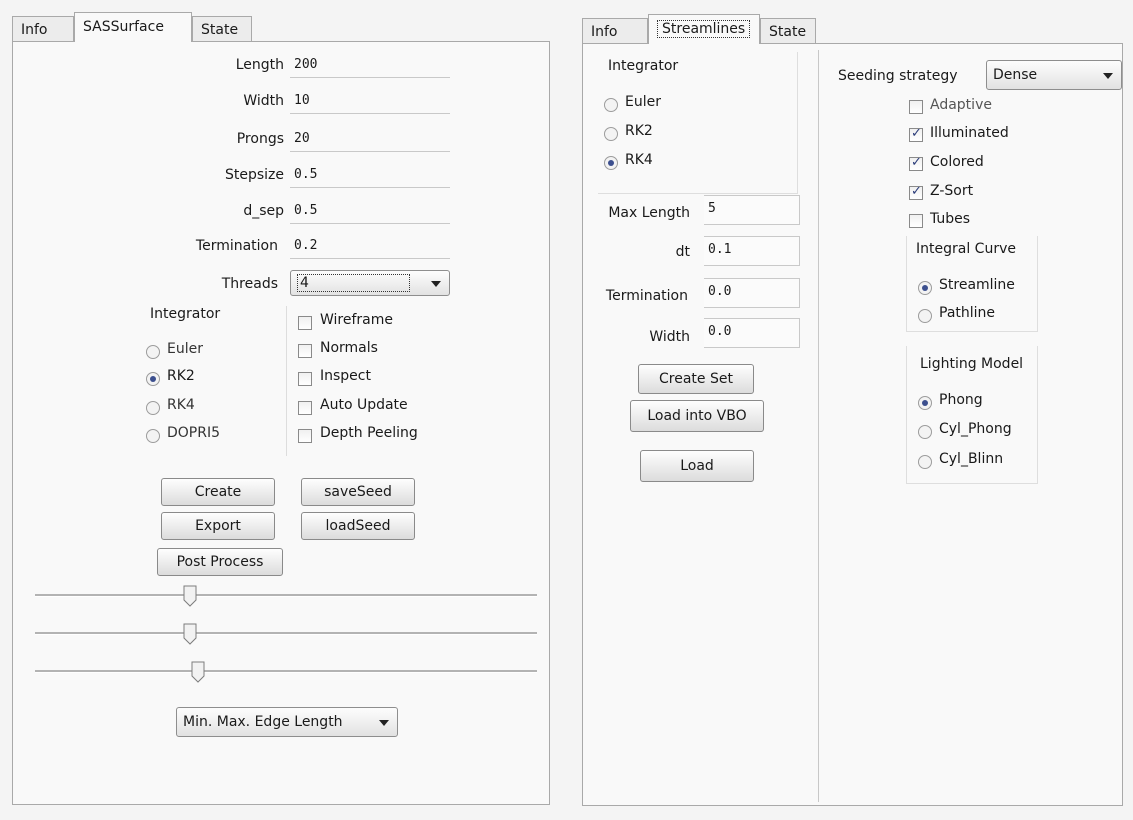  What do you see at coordinates (190, 596) in the screenshot?
I see `slider-1-handle` at bounding box center [190, 596].